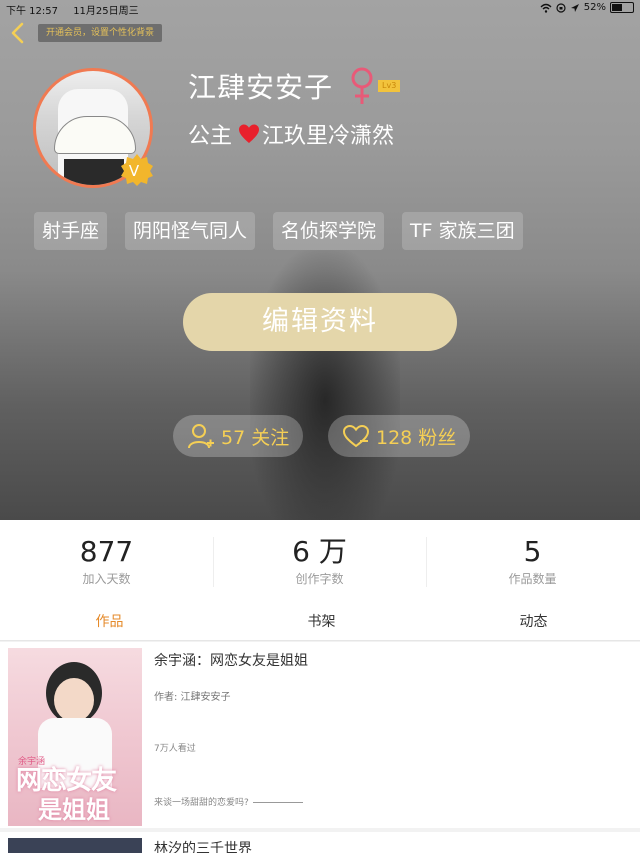 The height and width of the screenshot is (853, 640). Describe the element at coordinates (192, 697) in the screenshot. I see `book-author: 作者: 江肆安安子` at that location.